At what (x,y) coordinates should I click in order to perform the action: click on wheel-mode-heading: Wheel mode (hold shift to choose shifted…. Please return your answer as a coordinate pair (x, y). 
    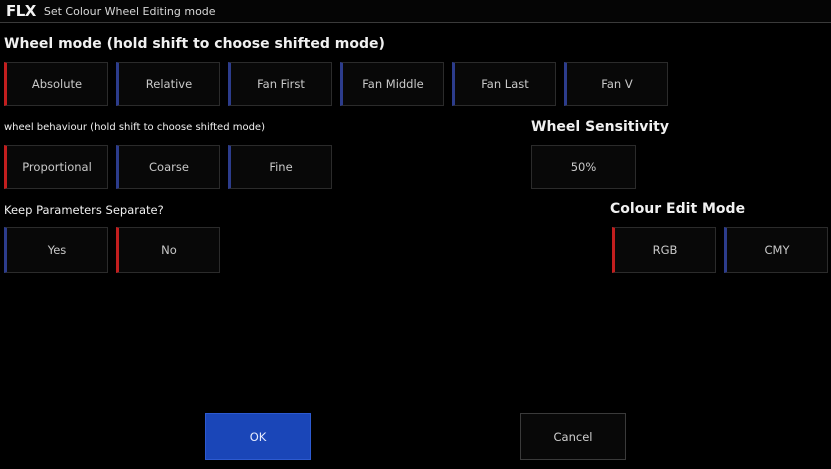
    Looking at the image, I should click on (194, 44).